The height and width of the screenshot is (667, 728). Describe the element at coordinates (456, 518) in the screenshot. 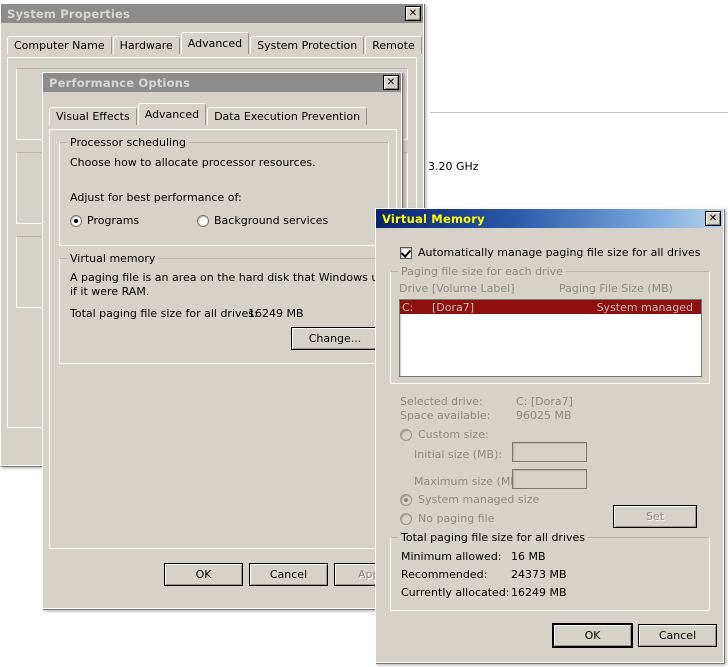

I see `radio-no-paging-file-label: No paging file` at that location.